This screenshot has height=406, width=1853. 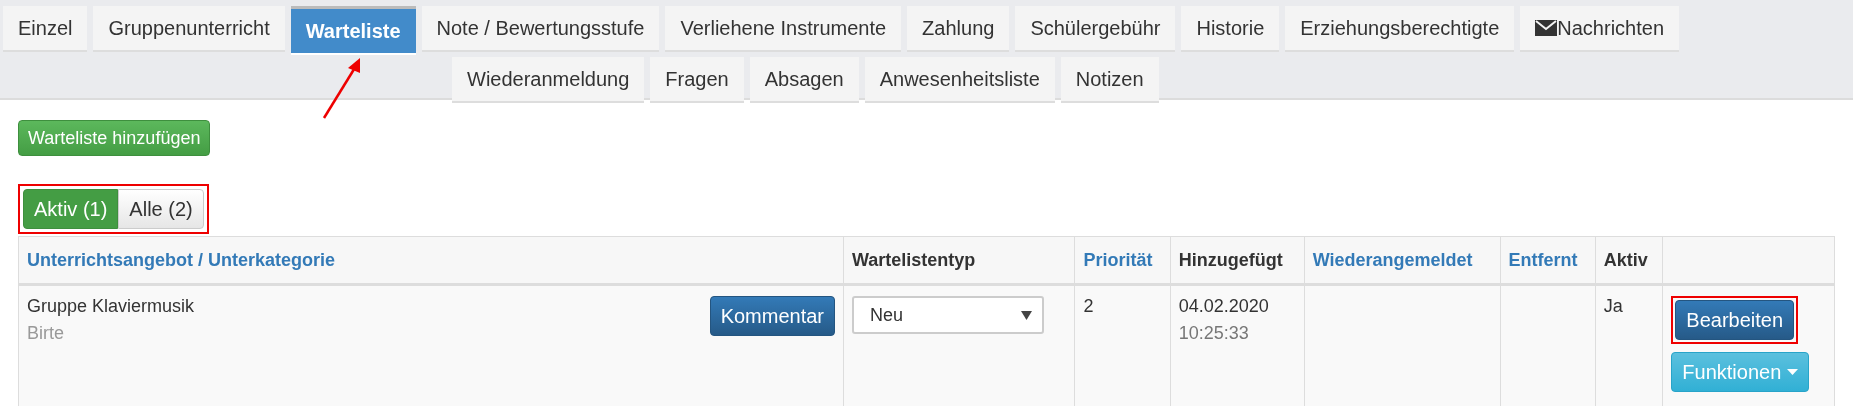 What do you see at coordinates (1613, 306) in the screenshot?
I see `table-cell-text: Ja` at bounding box center [1613, 306].